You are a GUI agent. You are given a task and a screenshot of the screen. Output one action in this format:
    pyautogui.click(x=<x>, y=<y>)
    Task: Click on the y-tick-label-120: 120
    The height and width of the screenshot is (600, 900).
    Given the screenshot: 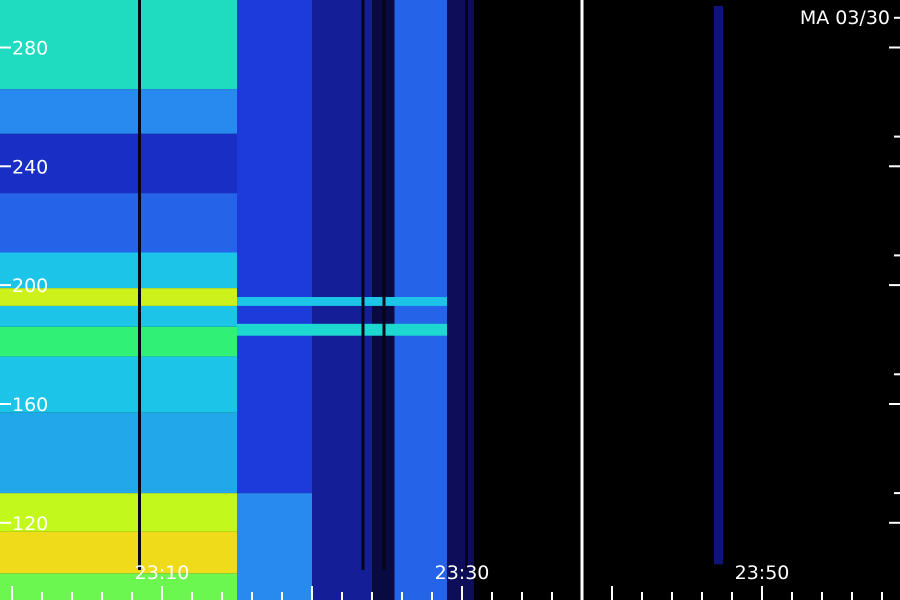 What is the action you would take?
    pyautogui.click(x=30, y=524)
    